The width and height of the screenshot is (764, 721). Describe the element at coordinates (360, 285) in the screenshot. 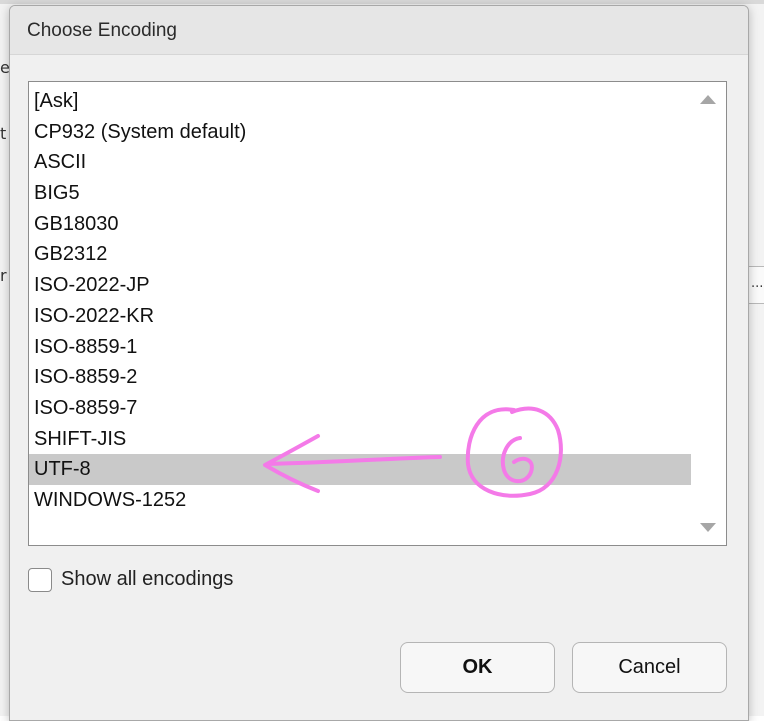

I see `encoding-option: ISO-2022-JP` at that location.